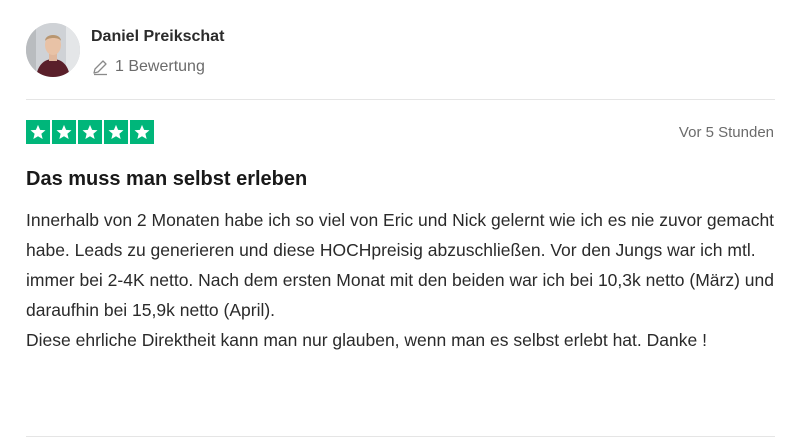 This screenshot has width=798, height=444. Describe the element at coordinates (166, 179) in the screenshot. I see `review-title: Das muss man selbst erleben` at that location.